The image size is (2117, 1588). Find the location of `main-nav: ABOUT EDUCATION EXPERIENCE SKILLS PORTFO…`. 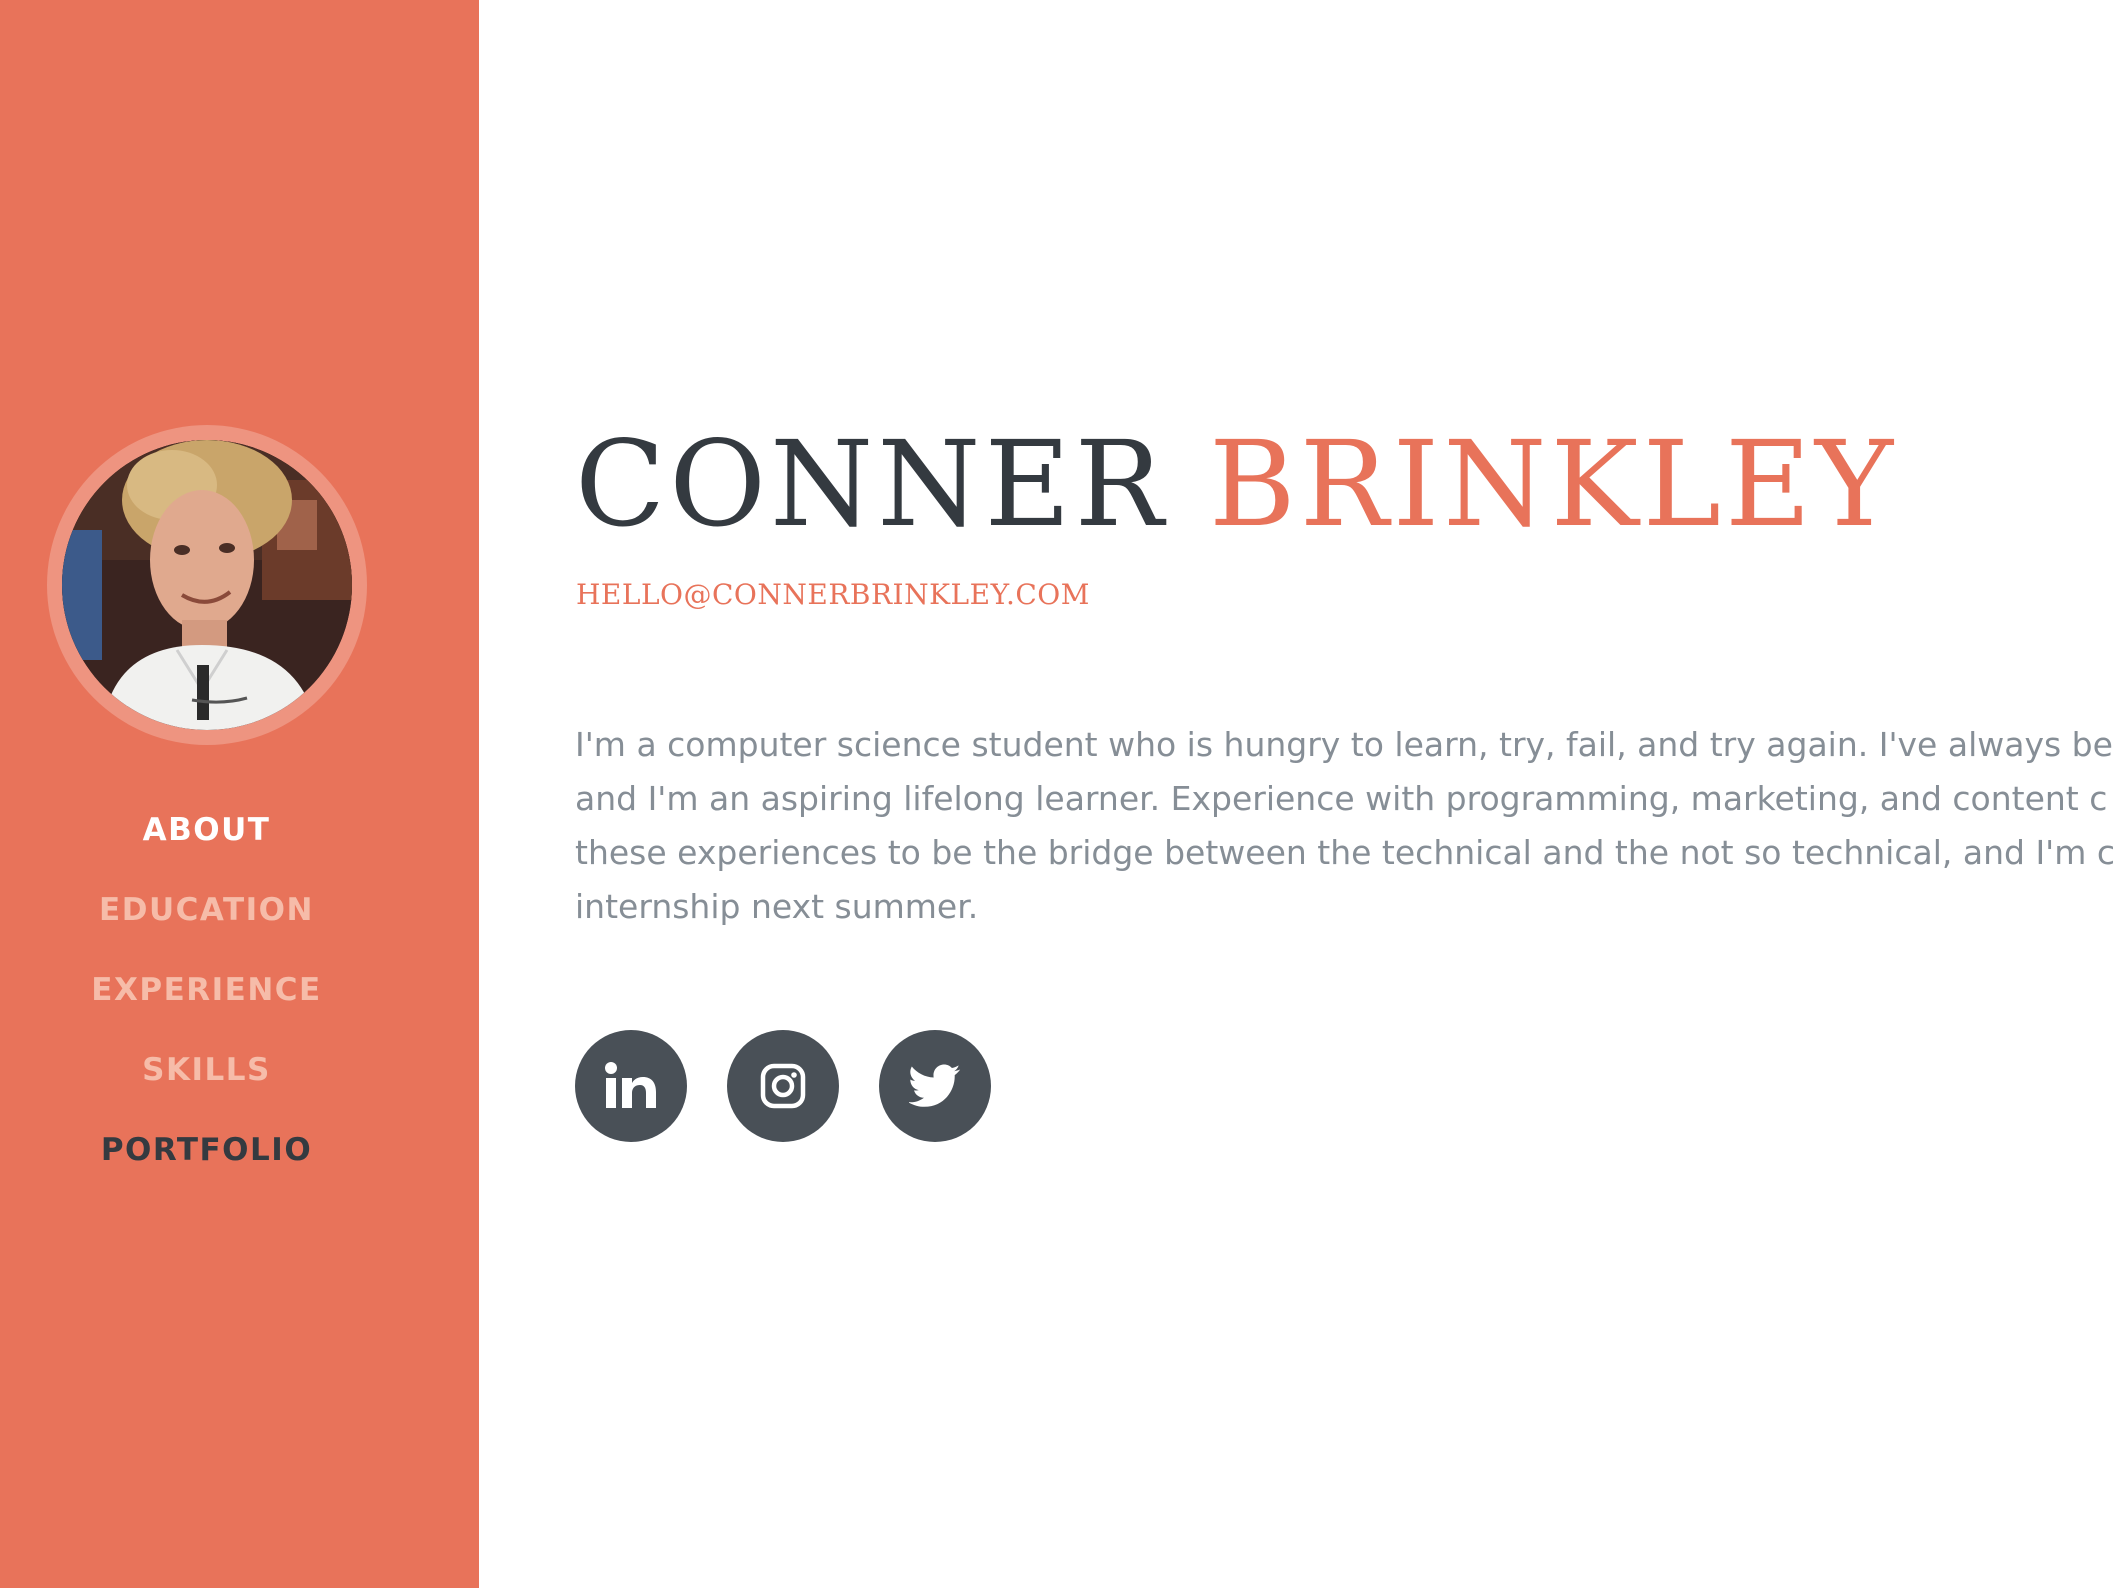

main-nav: ABOUT EDUCATION EXPERIENCE SKILLS PORTFO… is located at coordinates (206, 990).